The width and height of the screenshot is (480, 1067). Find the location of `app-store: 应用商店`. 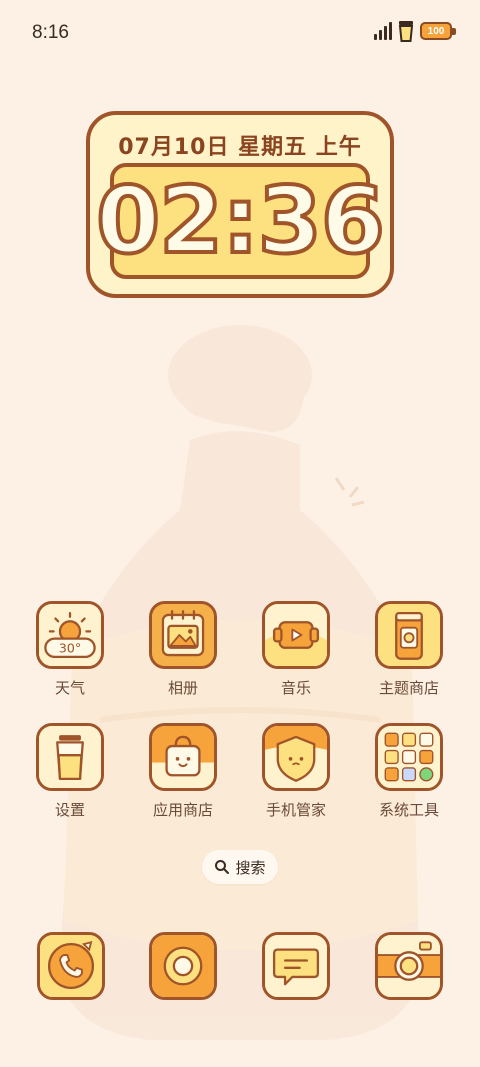

app-store: 应用商店 is located at coordinates (183, 771).